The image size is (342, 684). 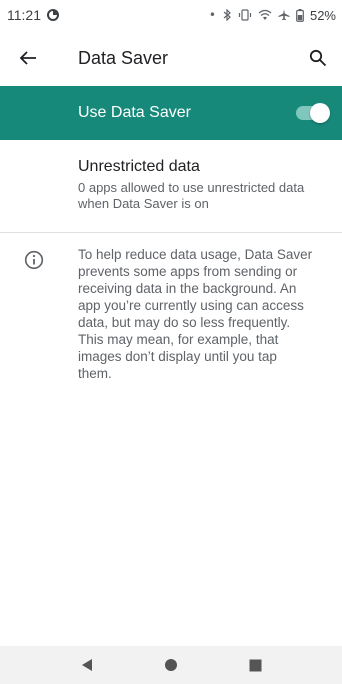 I want to click on vibrate-icon, so click(x=245, y=15).